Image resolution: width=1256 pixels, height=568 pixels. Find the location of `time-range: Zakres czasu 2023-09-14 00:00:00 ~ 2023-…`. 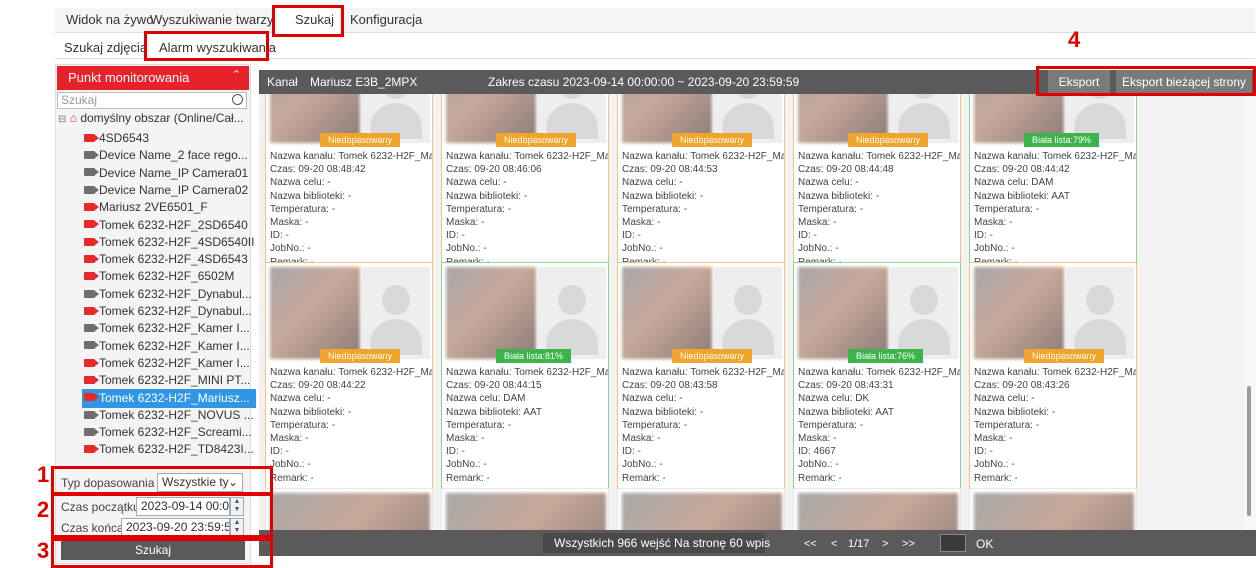

time-range: Zakres czasu 2023-09-14 00:00:00 ~ 2023-… is located at coordinates (644, 82).